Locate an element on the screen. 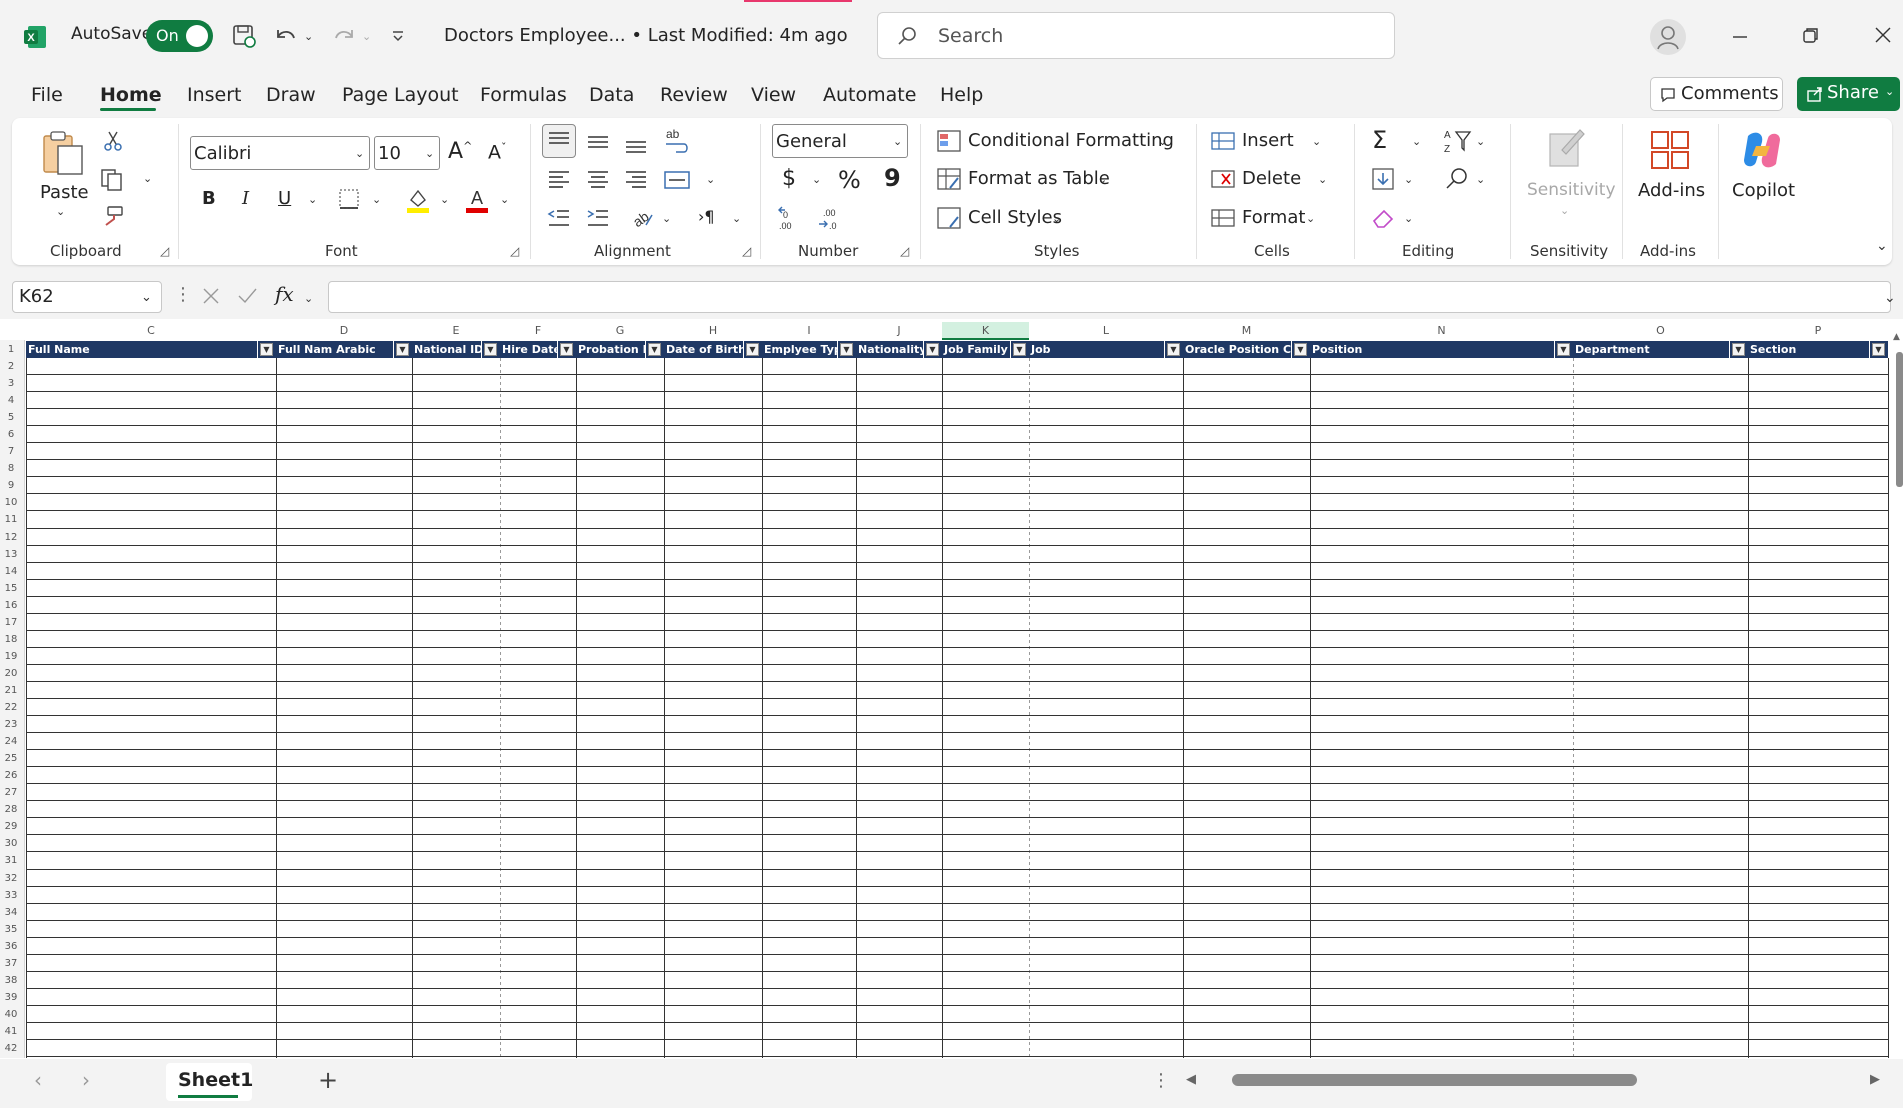 The image size is (1903, 1108). table-header-cell: National ID is located at coordinates (447, 349).